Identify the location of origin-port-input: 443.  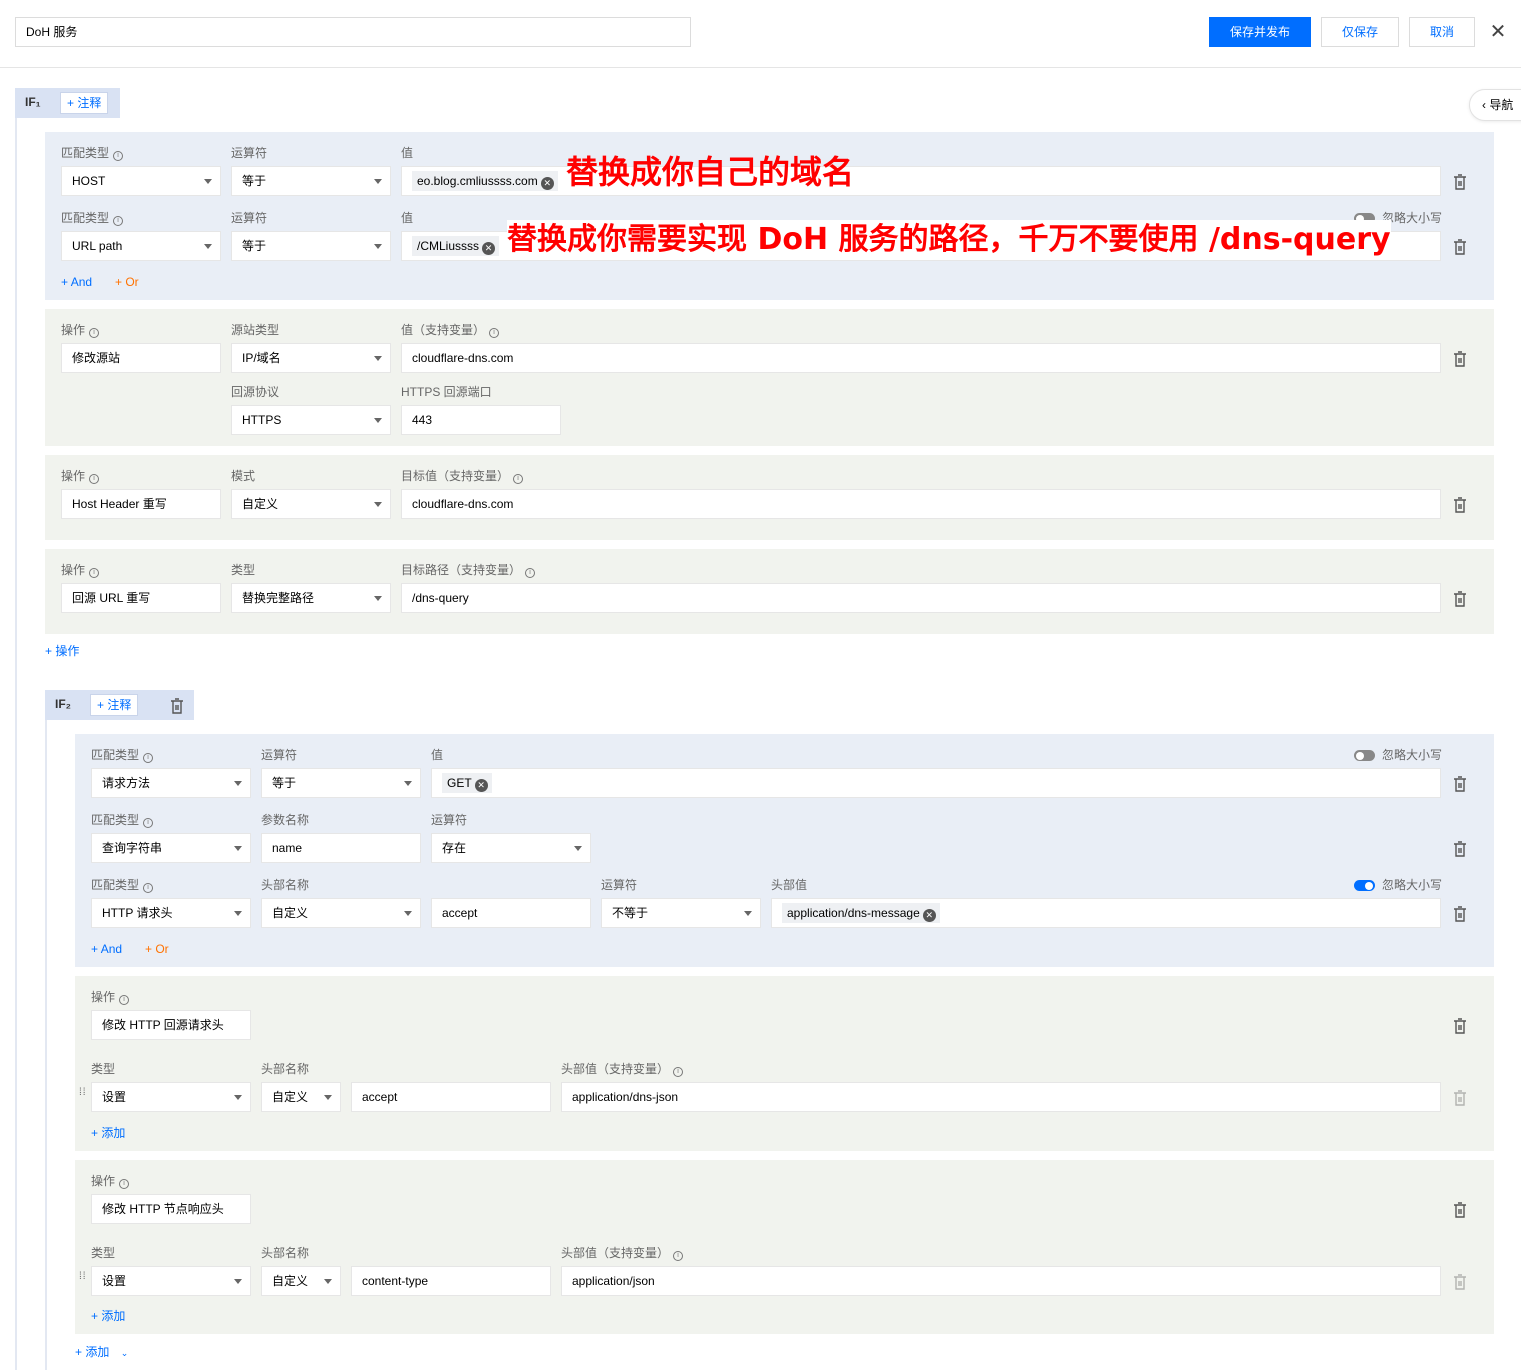
(481, 420).